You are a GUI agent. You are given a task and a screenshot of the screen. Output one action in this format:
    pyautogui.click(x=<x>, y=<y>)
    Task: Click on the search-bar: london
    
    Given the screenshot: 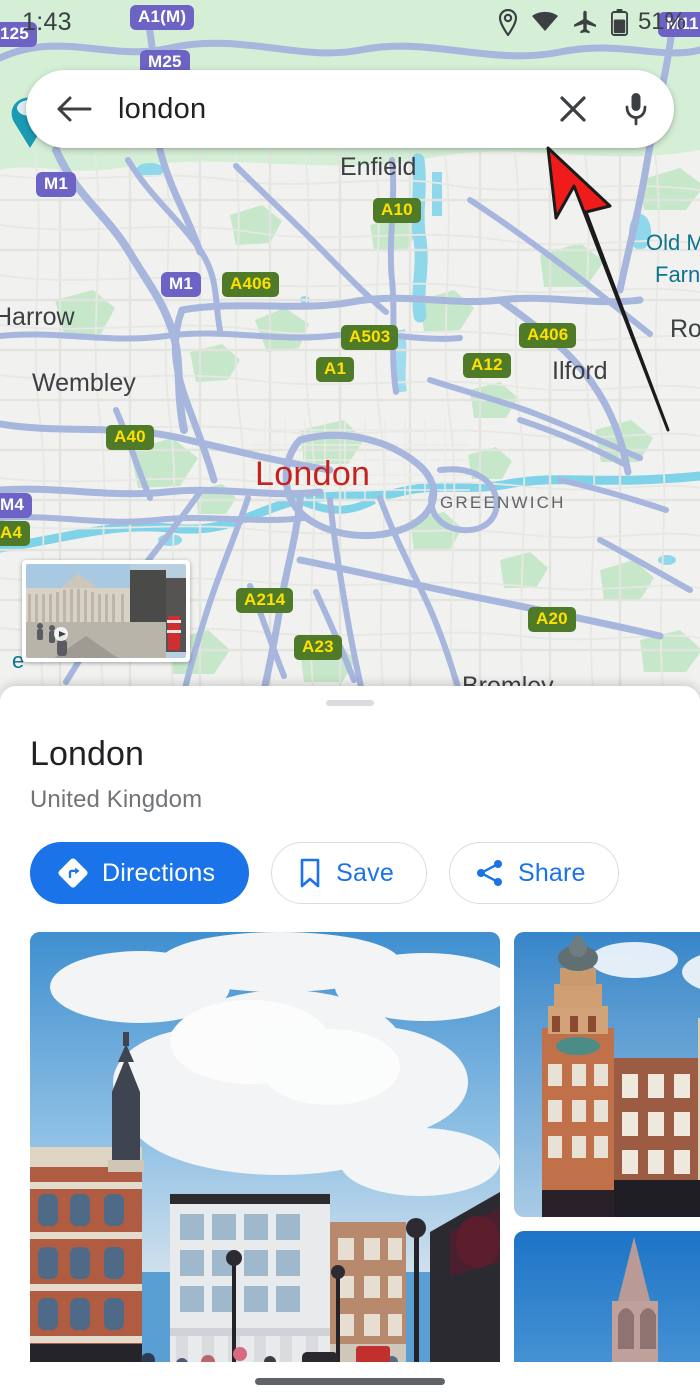 What is the action you would take?
    pyautogui.click(x=350, y=109)
    